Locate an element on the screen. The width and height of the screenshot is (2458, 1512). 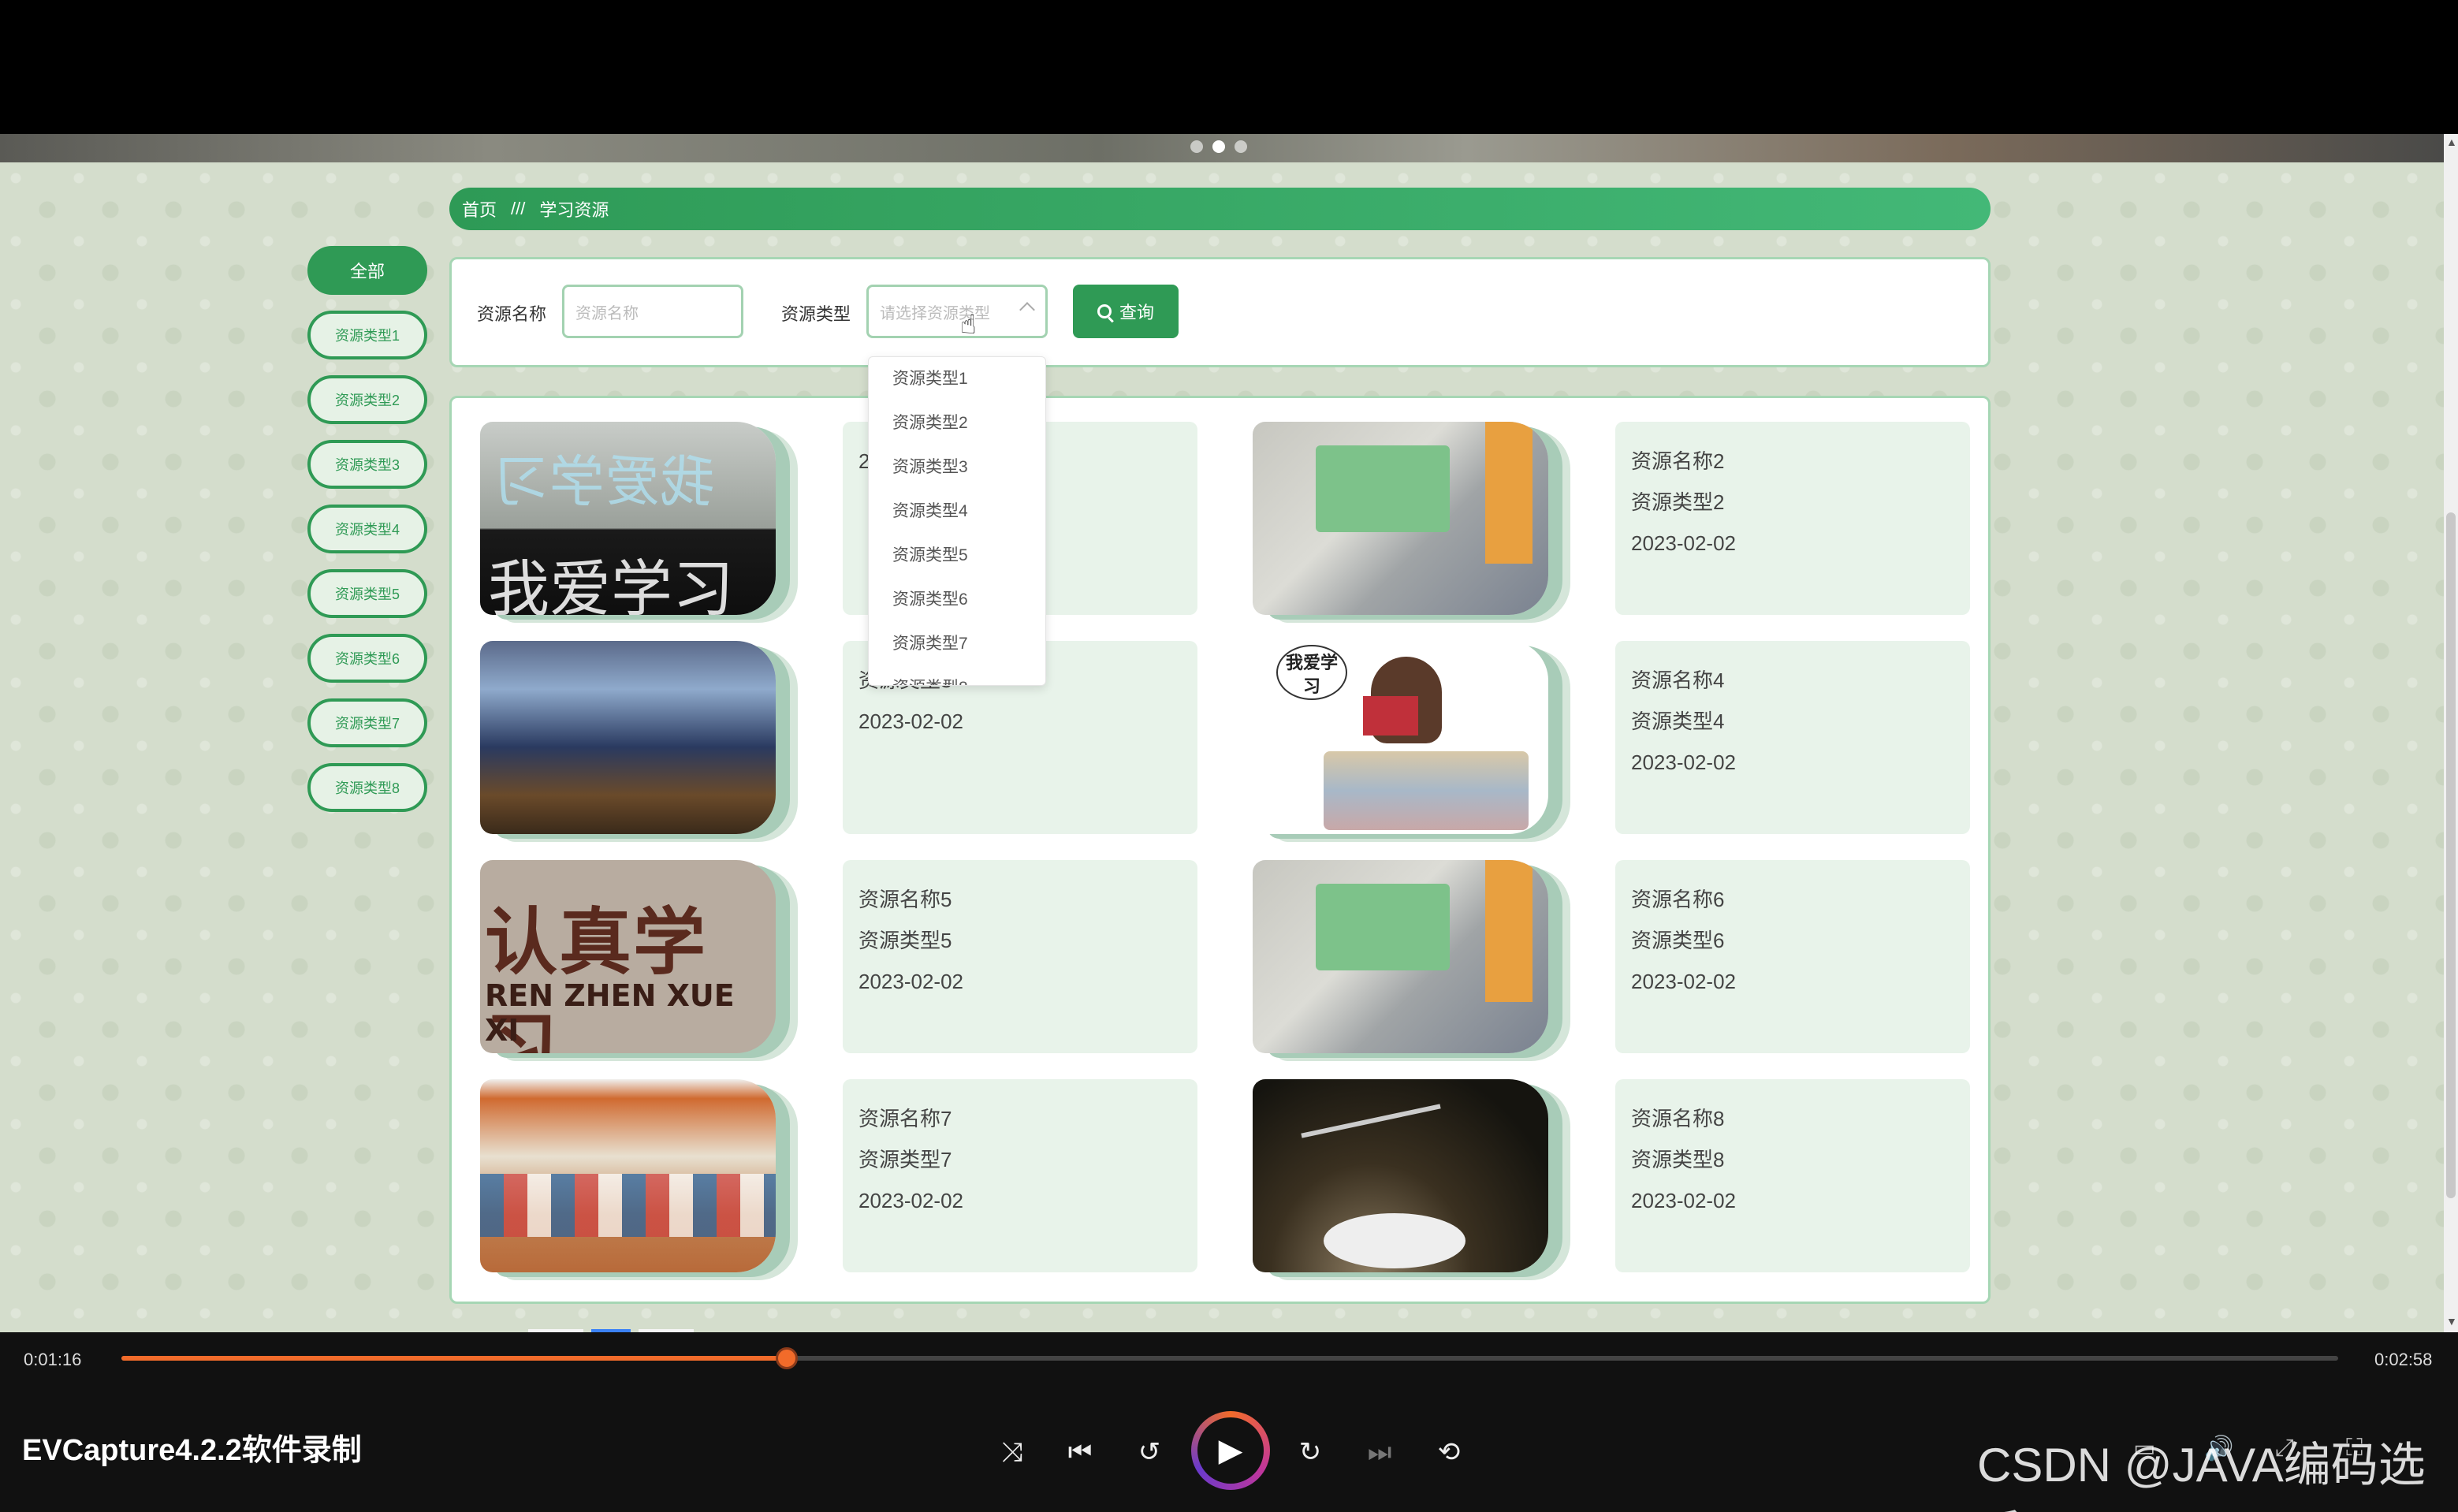
resource-type: 资源类型6 is located at coordinates (1678, 941).